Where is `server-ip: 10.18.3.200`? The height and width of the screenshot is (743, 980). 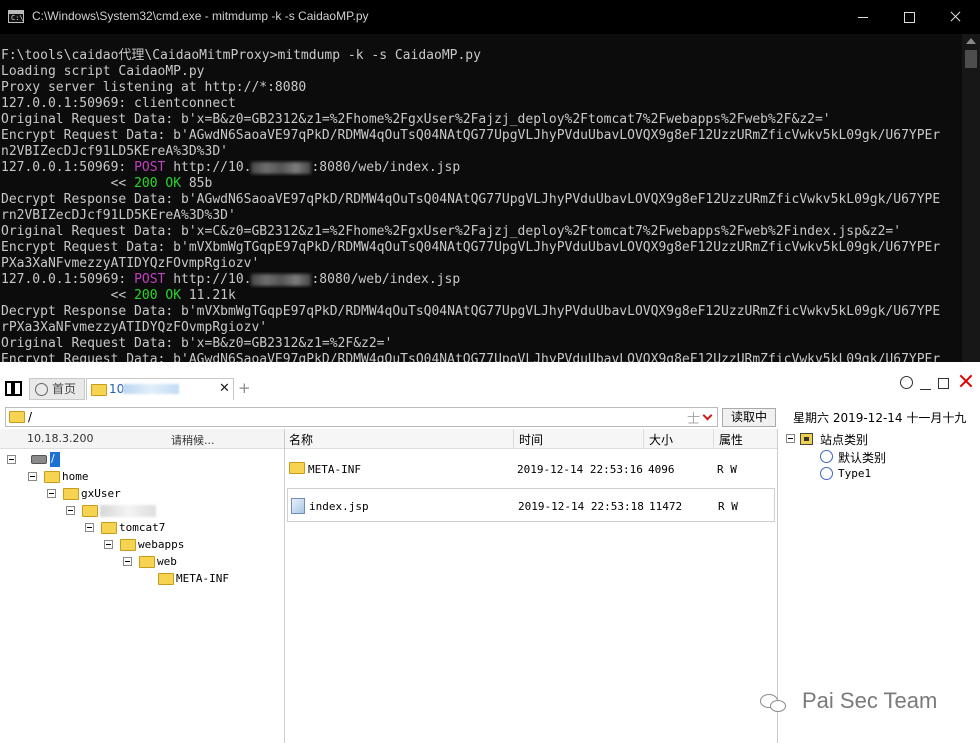 server-ip: 10.18.3.200 is located at coordinates (60, 438).